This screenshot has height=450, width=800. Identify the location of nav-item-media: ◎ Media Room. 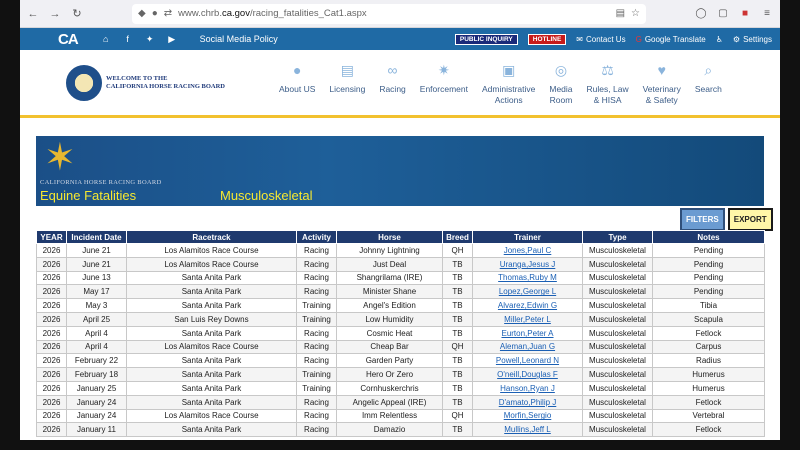
(560, 83).